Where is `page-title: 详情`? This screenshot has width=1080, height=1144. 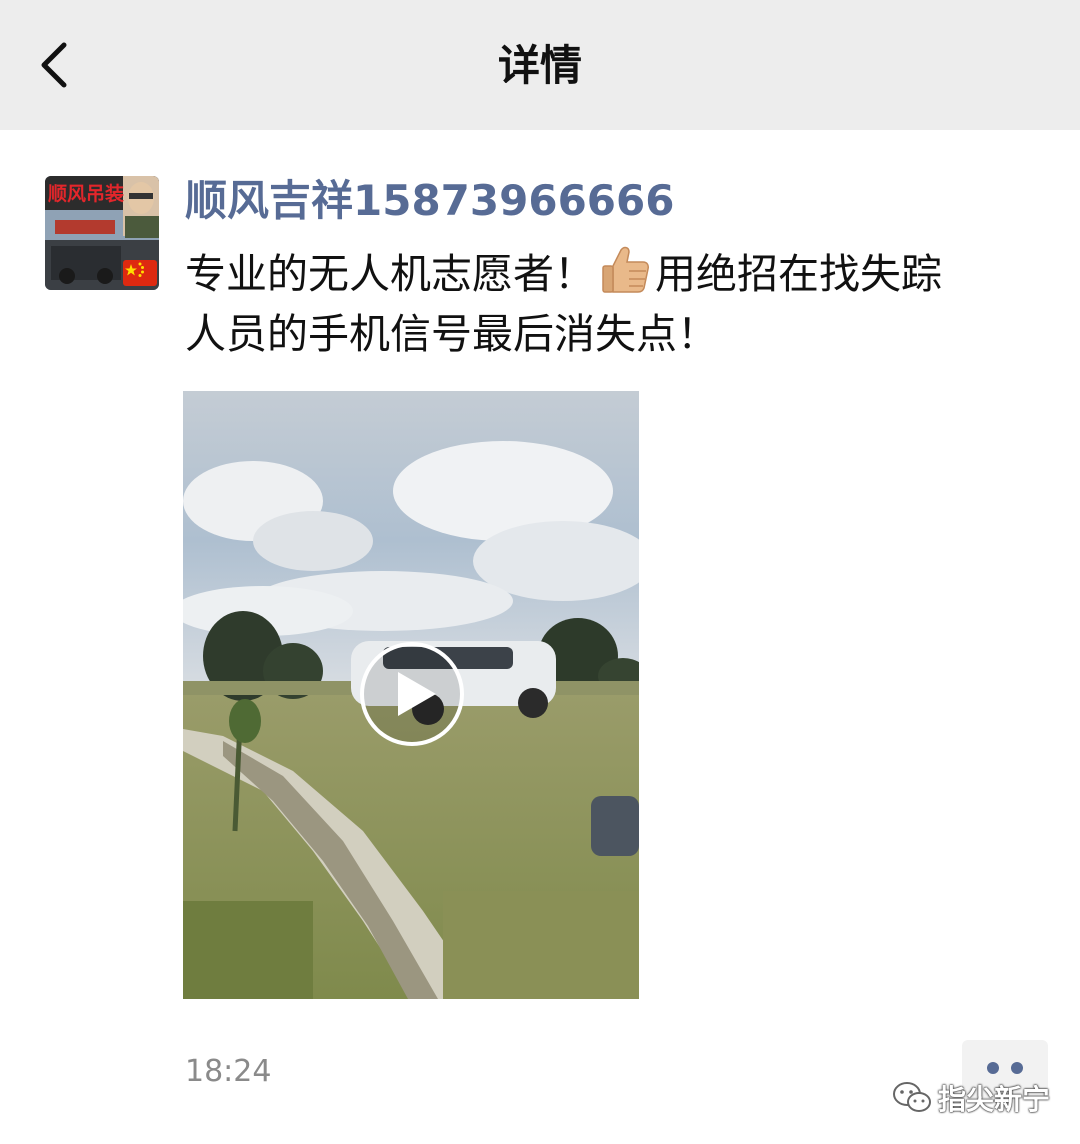 page-title: 详情 is located at coordinates (539, 65).